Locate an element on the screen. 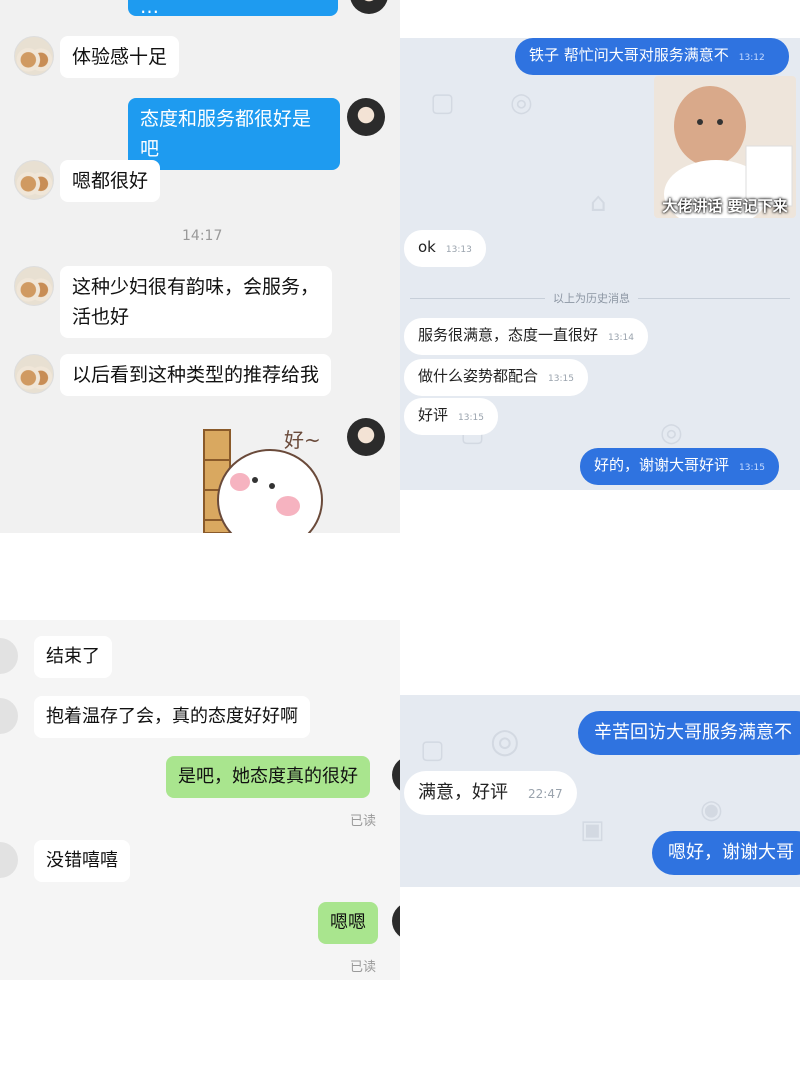 Image resolution: width=800 pixels, height=1067 pixels. message-text: 这种少妇很有韵味，会服务， is located at coordinates (196, 287).